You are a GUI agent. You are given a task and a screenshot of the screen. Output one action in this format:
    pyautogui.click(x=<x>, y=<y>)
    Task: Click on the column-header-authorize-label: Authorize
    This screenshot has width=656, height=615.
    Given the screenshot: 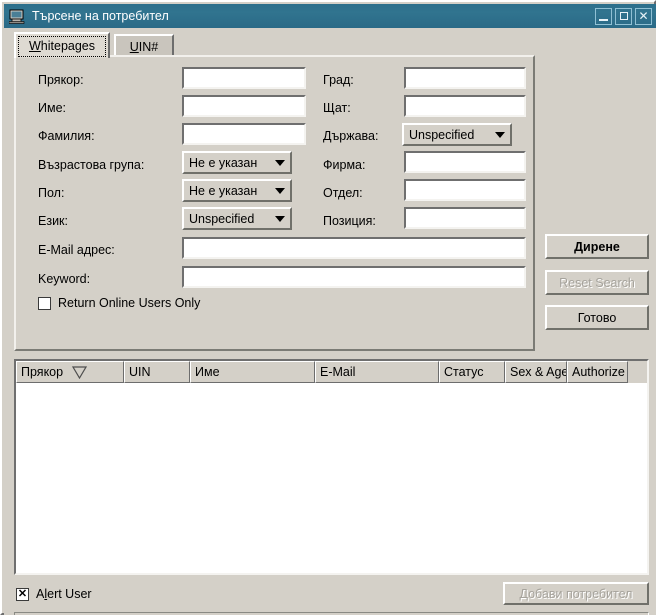 What is the action you would take?
    pyautogui.click(x=598, y=372)
    